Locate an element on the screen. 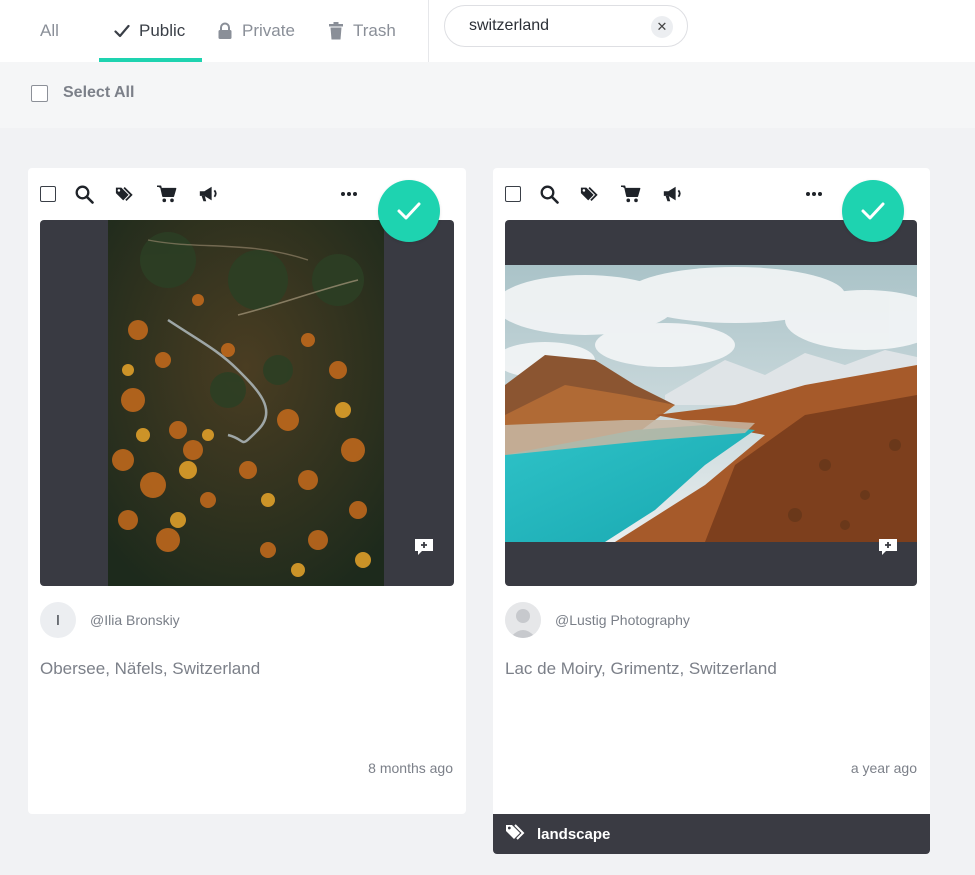 This screenshot has height=875, width=975. tag-bar: landscape is located at coordinates (711, 834).